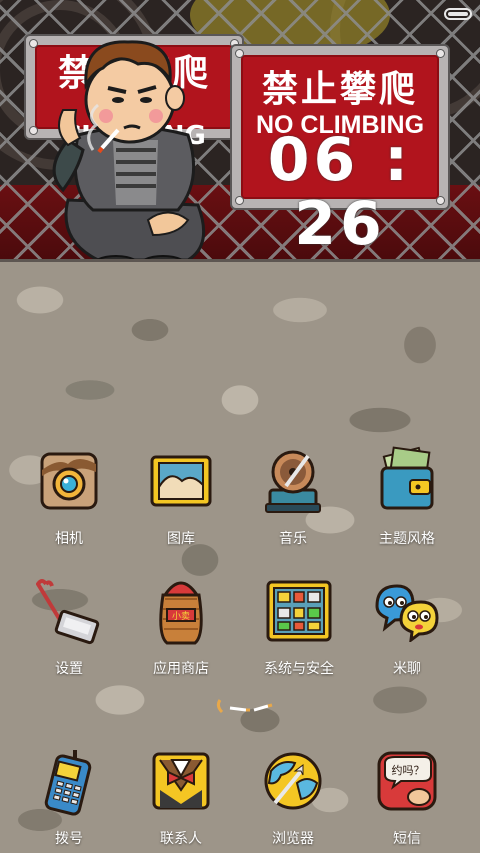 The width and height of the screenshot is (480, 853). I want to click on app-settings: 设置, so click(69, 626).